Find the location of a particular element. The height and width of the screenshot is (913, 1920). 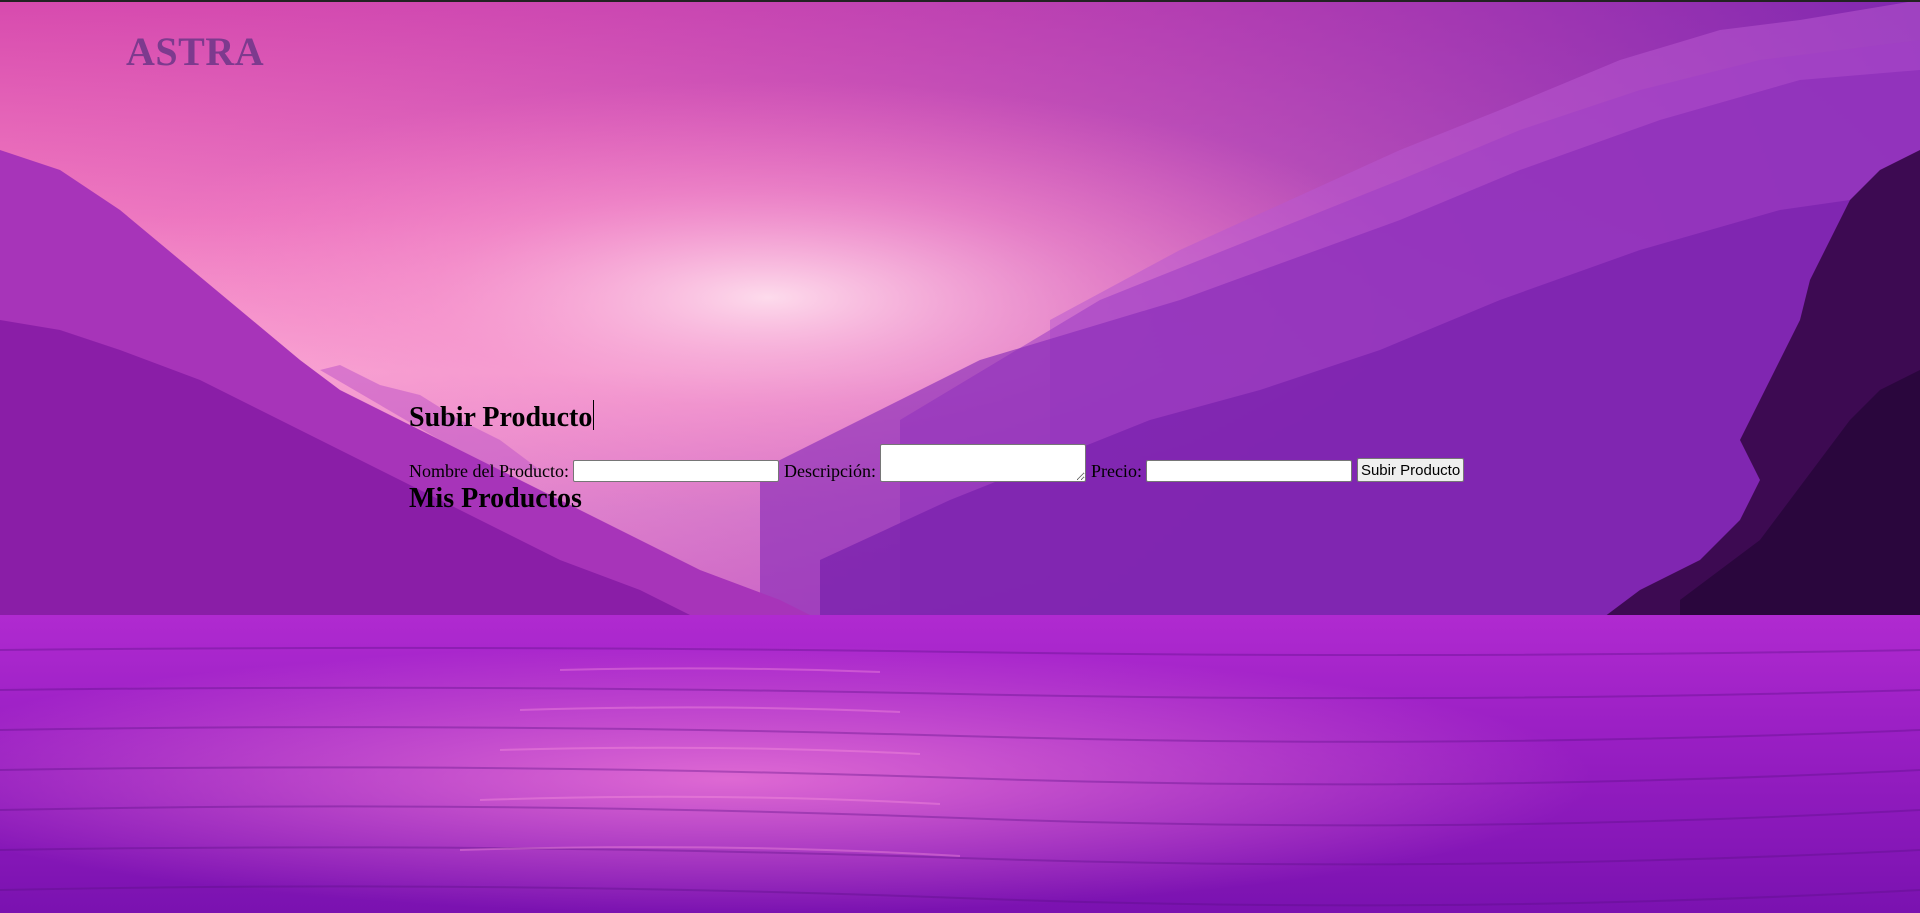

submit-product-button: Subir Producto is located at coordinates (1410, 470).